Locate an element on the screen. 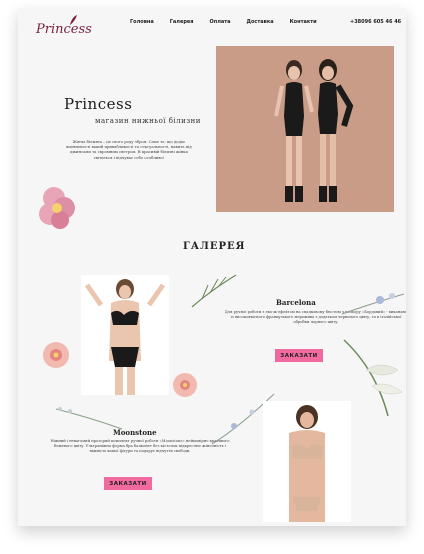 This screenshot has height=554, width=424. gallery-title: Галерея is located at coordinates (214, 246).